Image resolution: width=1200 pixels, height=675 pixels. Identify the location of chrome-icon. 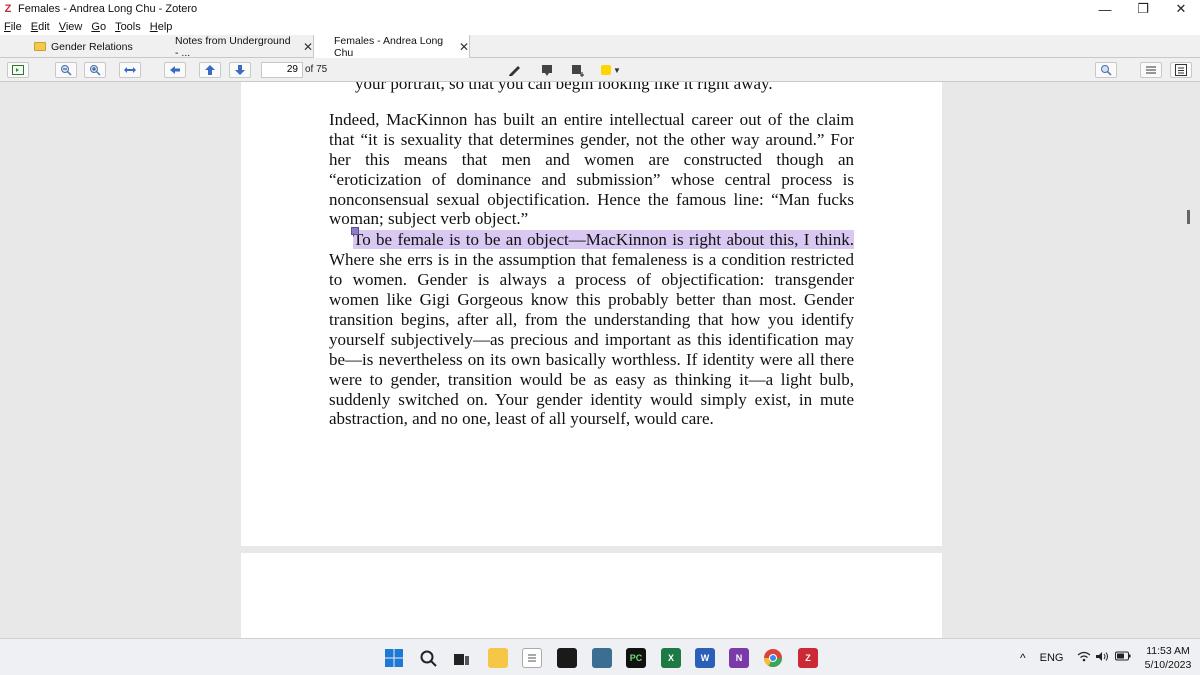
(773, 658).